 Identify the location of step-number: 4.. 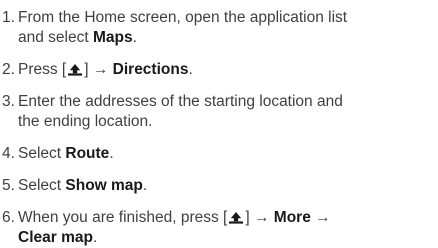
(8, 153).